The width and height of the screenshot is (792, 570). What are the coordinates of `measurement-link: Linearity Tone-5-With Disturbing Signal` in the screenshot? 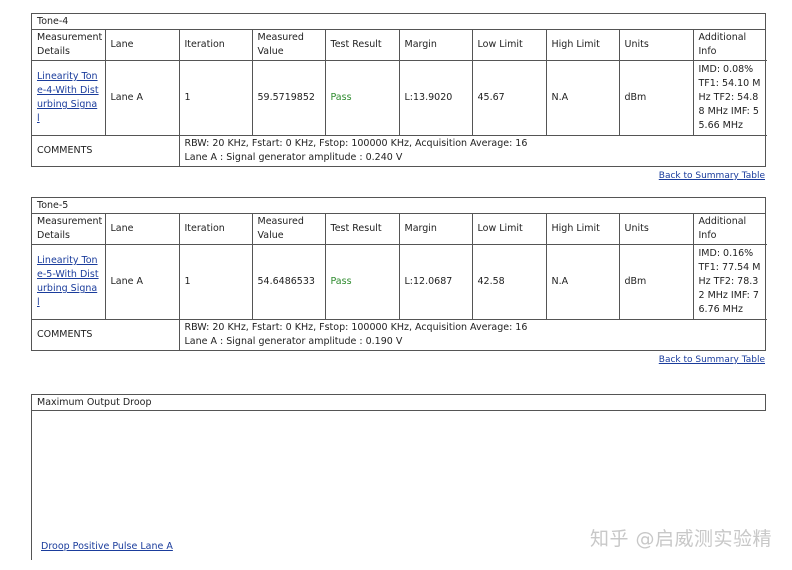 It's located at (68, 281).